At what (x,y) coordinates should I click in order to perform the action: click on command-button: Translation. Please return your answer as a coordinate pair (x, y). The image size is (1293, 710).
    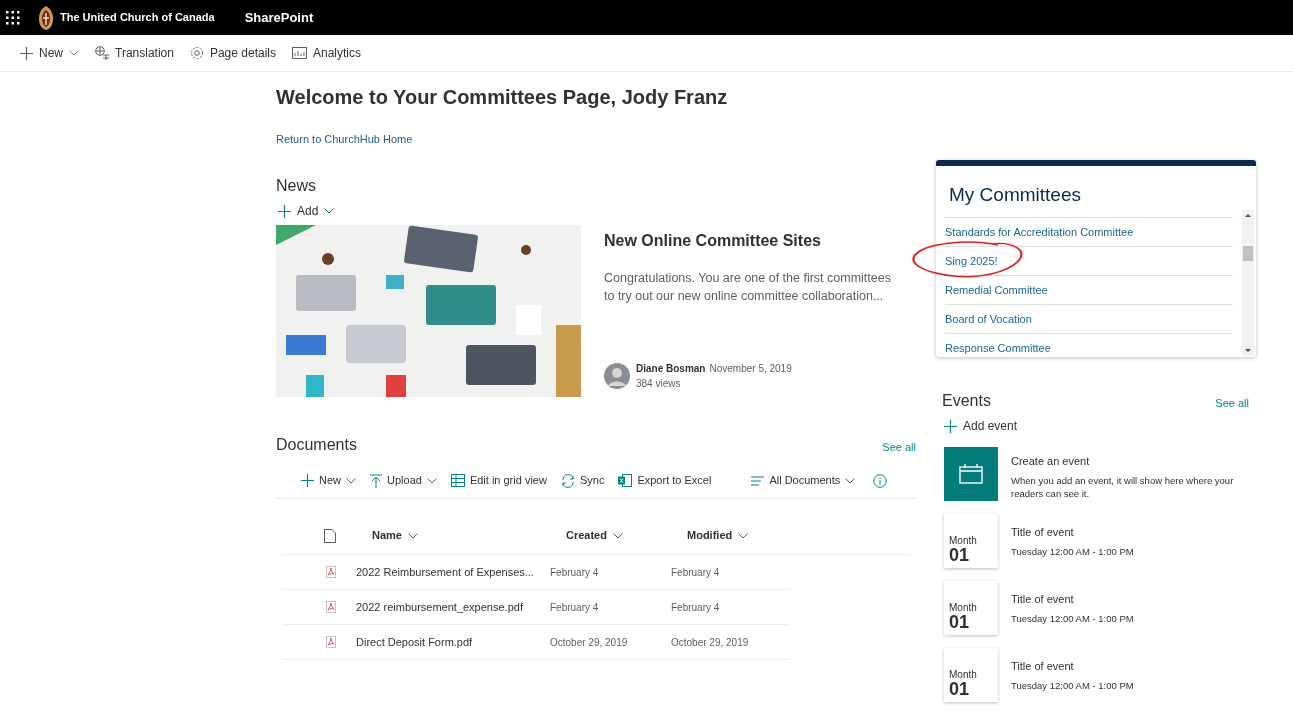
    Looking at the image, I should click on (134, 53).